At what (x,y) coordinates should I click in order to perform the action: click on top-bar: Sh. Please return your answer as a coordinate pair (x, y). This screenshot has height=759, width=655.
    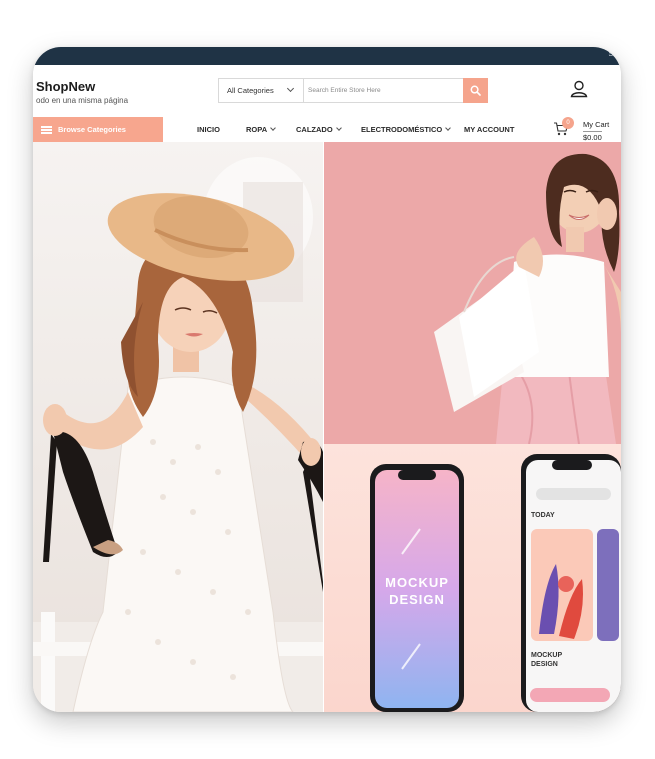
    Looking at the image, I should click on (327, 56).